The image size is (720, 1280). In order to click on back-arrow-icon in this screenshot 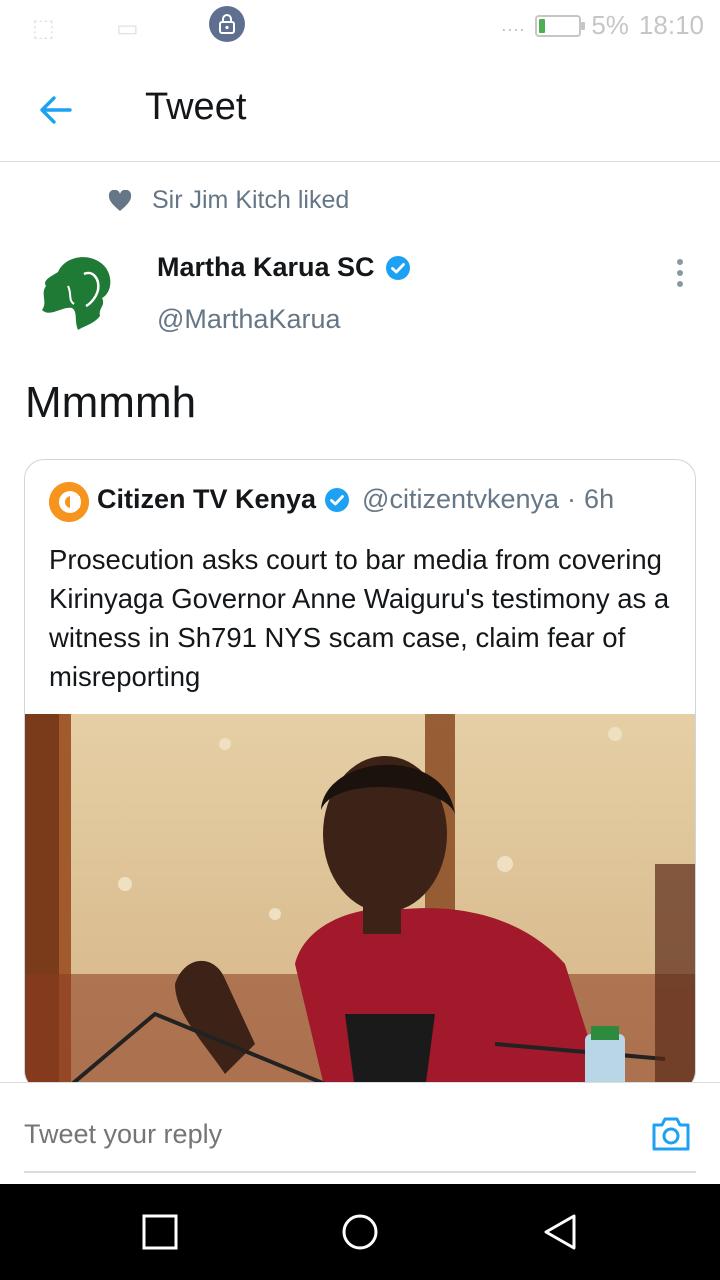, I will do `click(56, 110)`.